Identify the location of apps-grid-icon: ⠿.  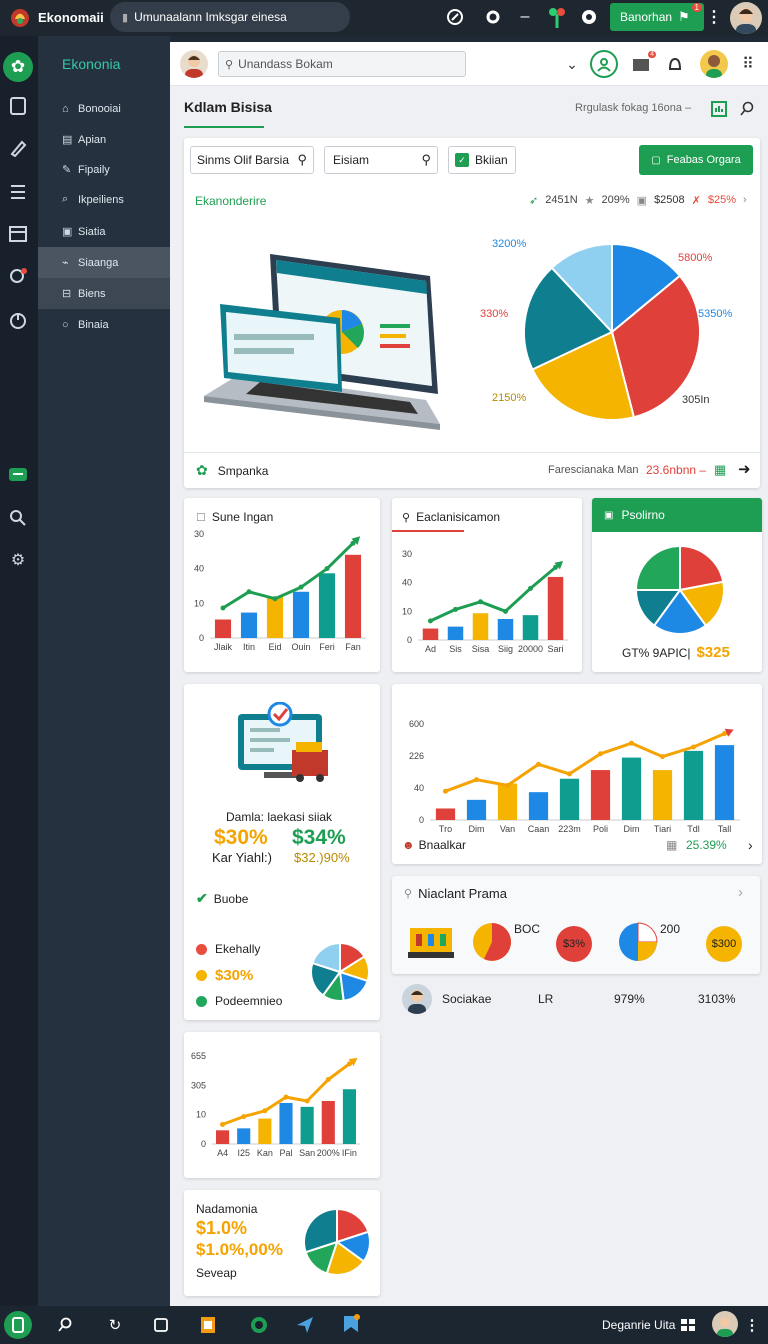
(748, 64).